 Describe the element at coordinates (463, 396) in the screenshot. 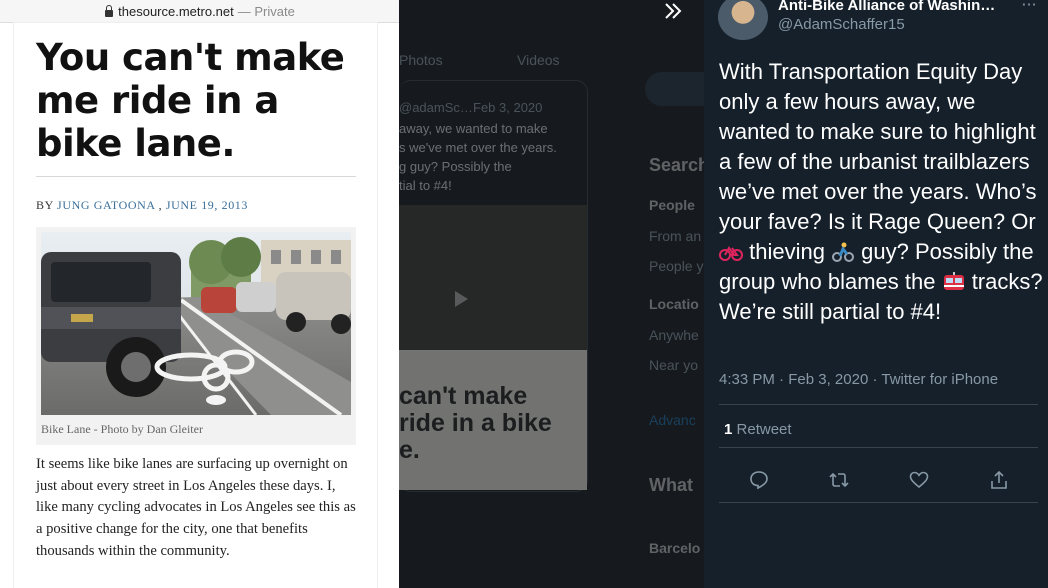

I see `quoted-title-1: can't make` at that location.